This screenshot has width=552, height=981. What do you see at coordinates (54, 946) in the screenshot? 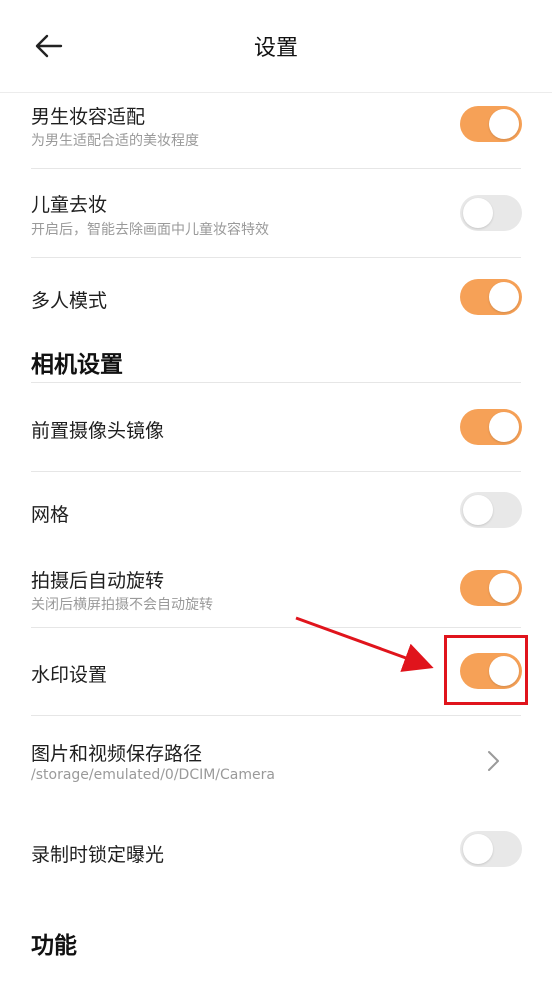
I see `section-title-function: 功能` at bounding box center [54, 946].